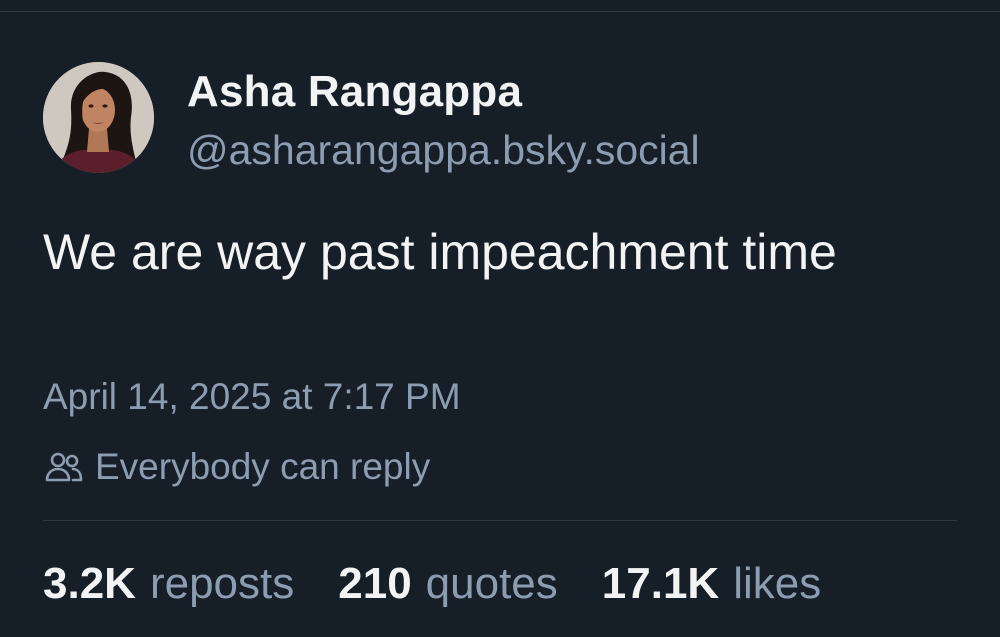 This screenshot has height=637, width=1000. Describe the element at coordinates (440, 252) in the screenshot. I see `post-text: We are way past impeachment time` at that location.